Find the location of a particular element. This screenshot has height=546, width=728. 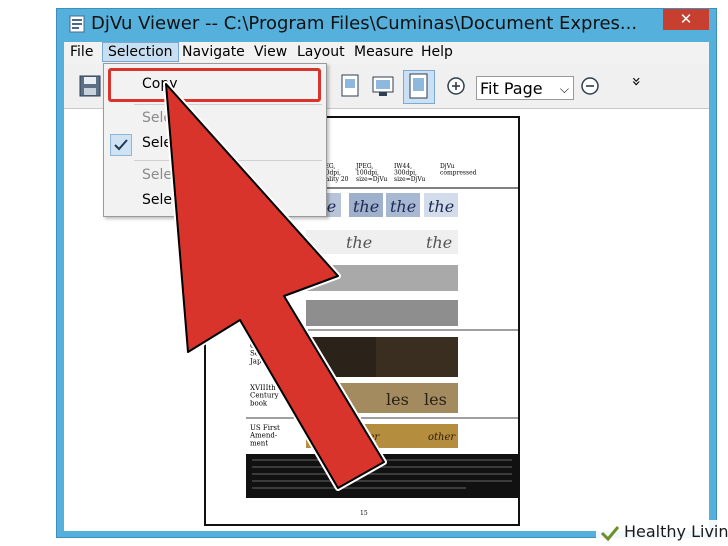

menu-item-select-disabled-2: Select is located at coordinates (163, 175).